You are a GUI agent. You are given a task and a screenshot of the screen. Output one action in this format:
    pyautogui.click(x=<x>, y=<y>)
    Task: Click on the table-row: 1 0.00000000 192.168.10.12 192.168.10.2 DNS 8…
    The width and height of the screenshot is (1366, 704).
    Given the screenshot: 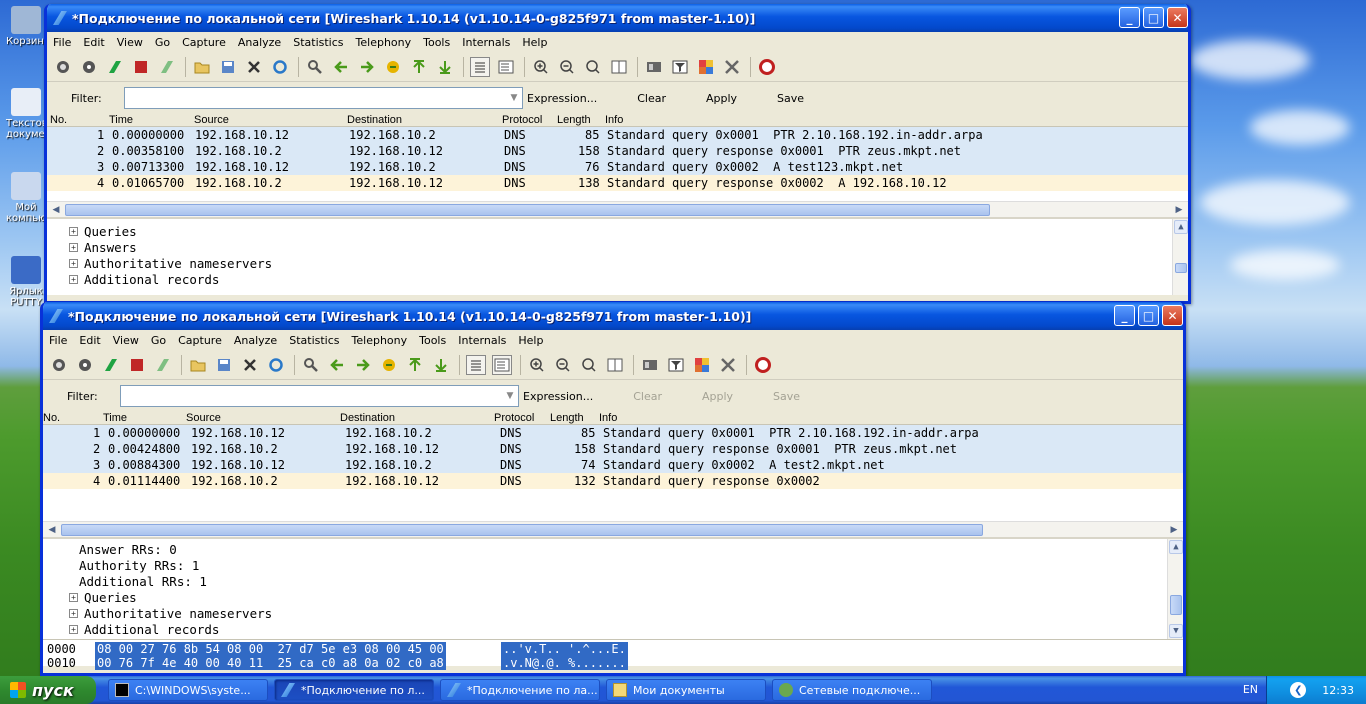 What is the action you would take?
    pyautogui.click(x=613, y=433)
    